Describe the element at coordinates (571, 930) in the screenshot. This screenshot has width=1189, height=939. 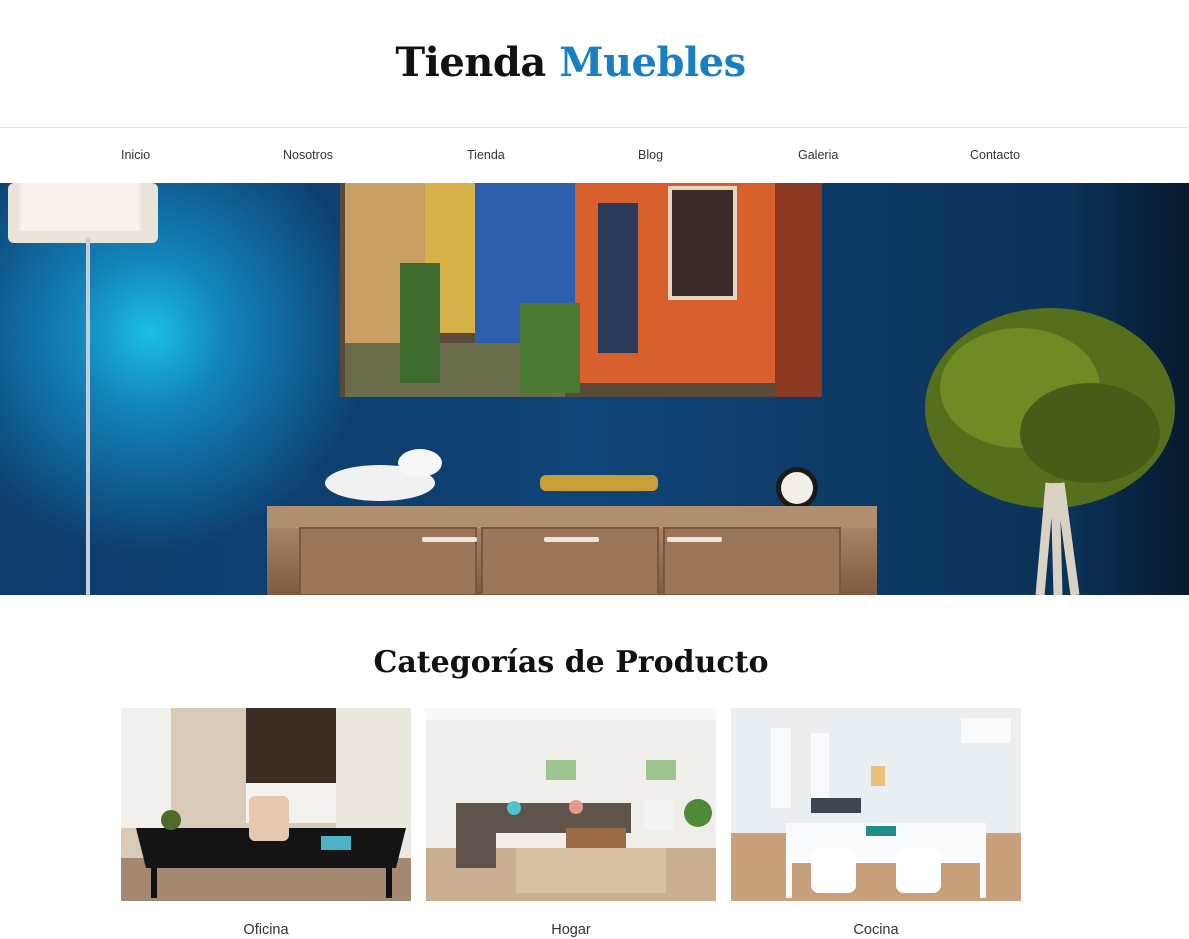
I see `category-label: Hogar` at that location.